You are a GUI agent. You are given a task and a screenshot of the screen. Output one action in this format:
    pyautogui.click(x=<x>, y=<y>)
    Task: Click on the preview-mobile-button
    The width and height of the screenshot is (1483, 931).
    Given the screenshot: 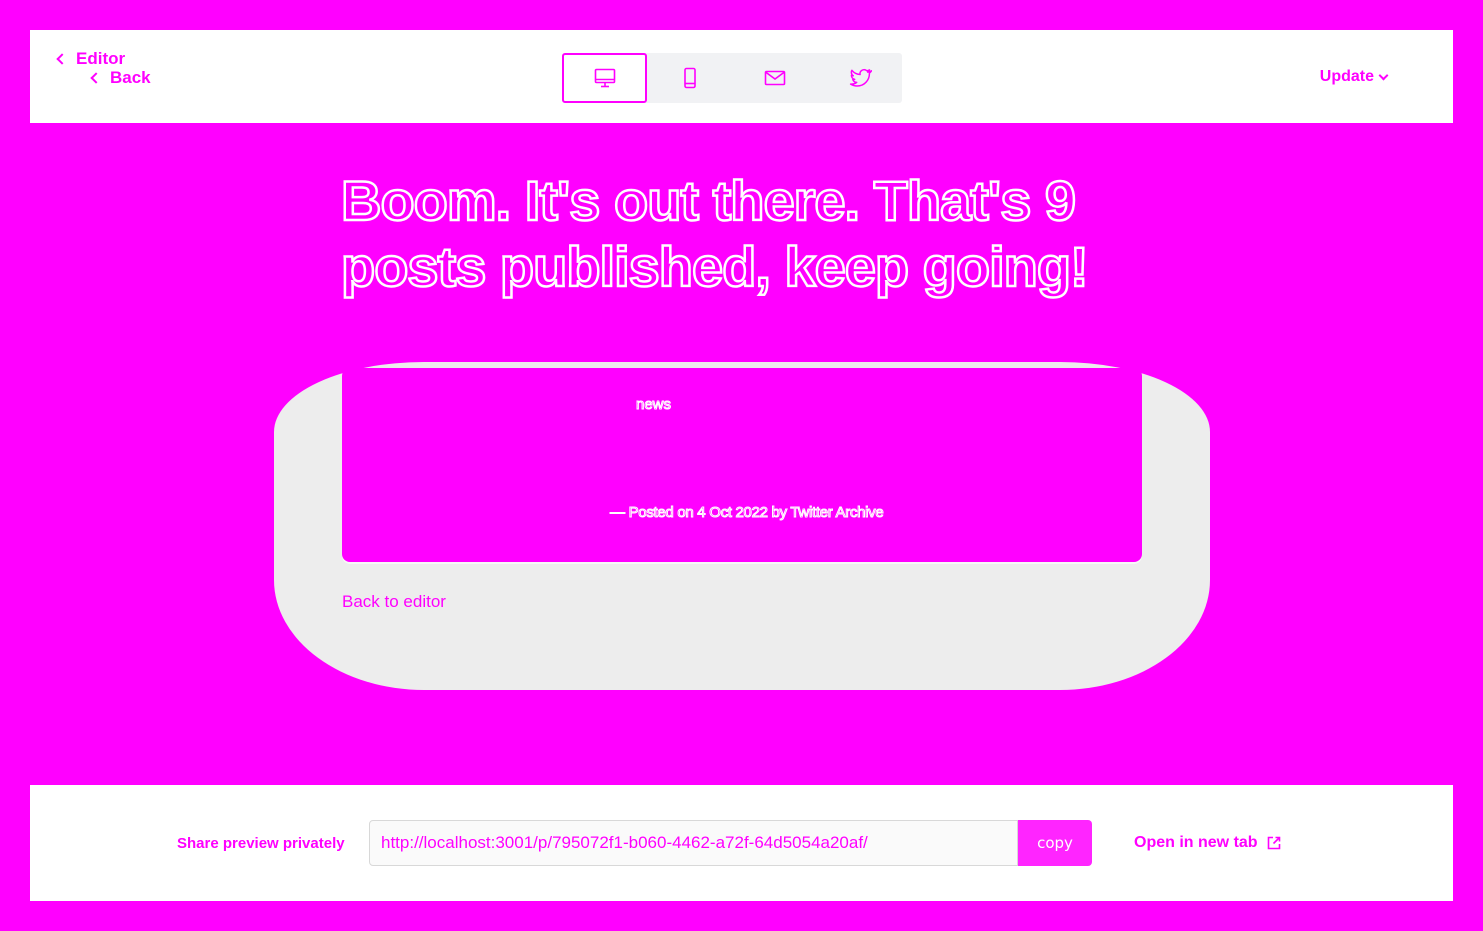 What is the action you would take?
    pyautogui.click(x=689, y=78)
    